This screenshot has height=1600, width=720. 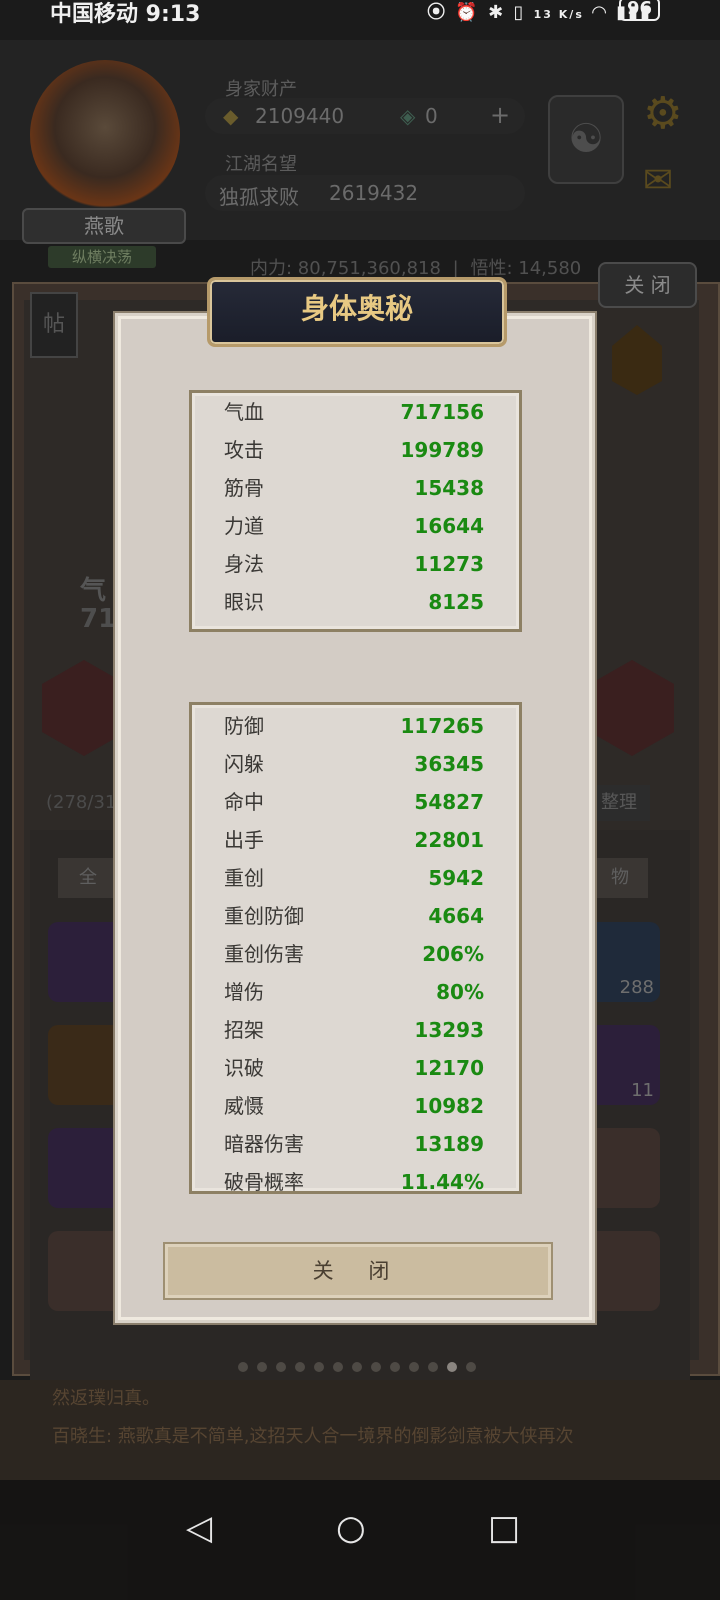 I want to click on stat-row: 识破 12170, so click(x=354, y=1068).